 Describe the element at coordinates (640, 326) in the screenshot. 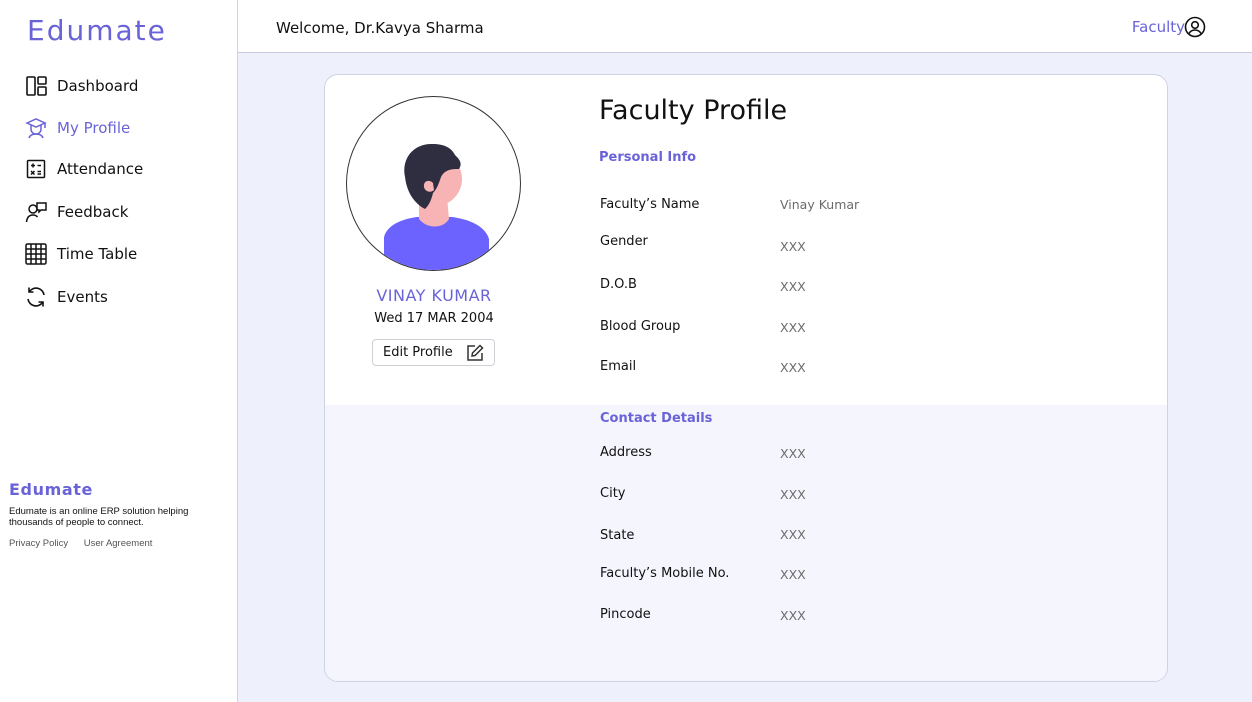

I see `field-label: Blood Group` at that location.